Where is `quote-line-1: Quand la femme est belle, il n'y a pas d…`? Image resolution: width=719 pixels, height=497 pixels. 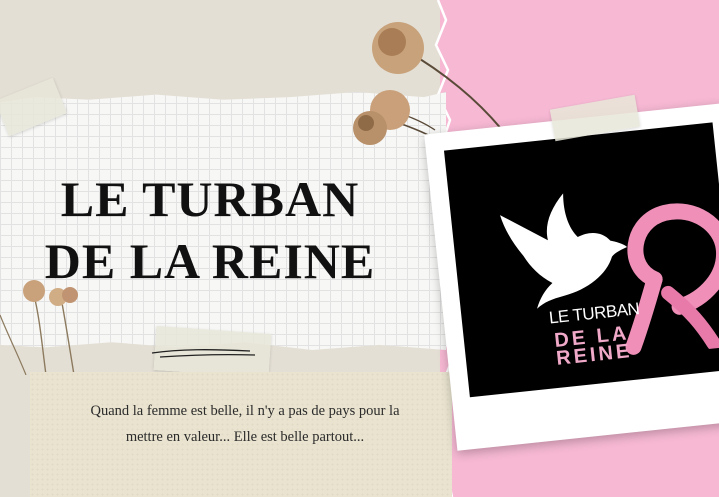 quote-line-1: Quand la femme est belle, il n'y a pas d… is located at coordinates (245, 411).